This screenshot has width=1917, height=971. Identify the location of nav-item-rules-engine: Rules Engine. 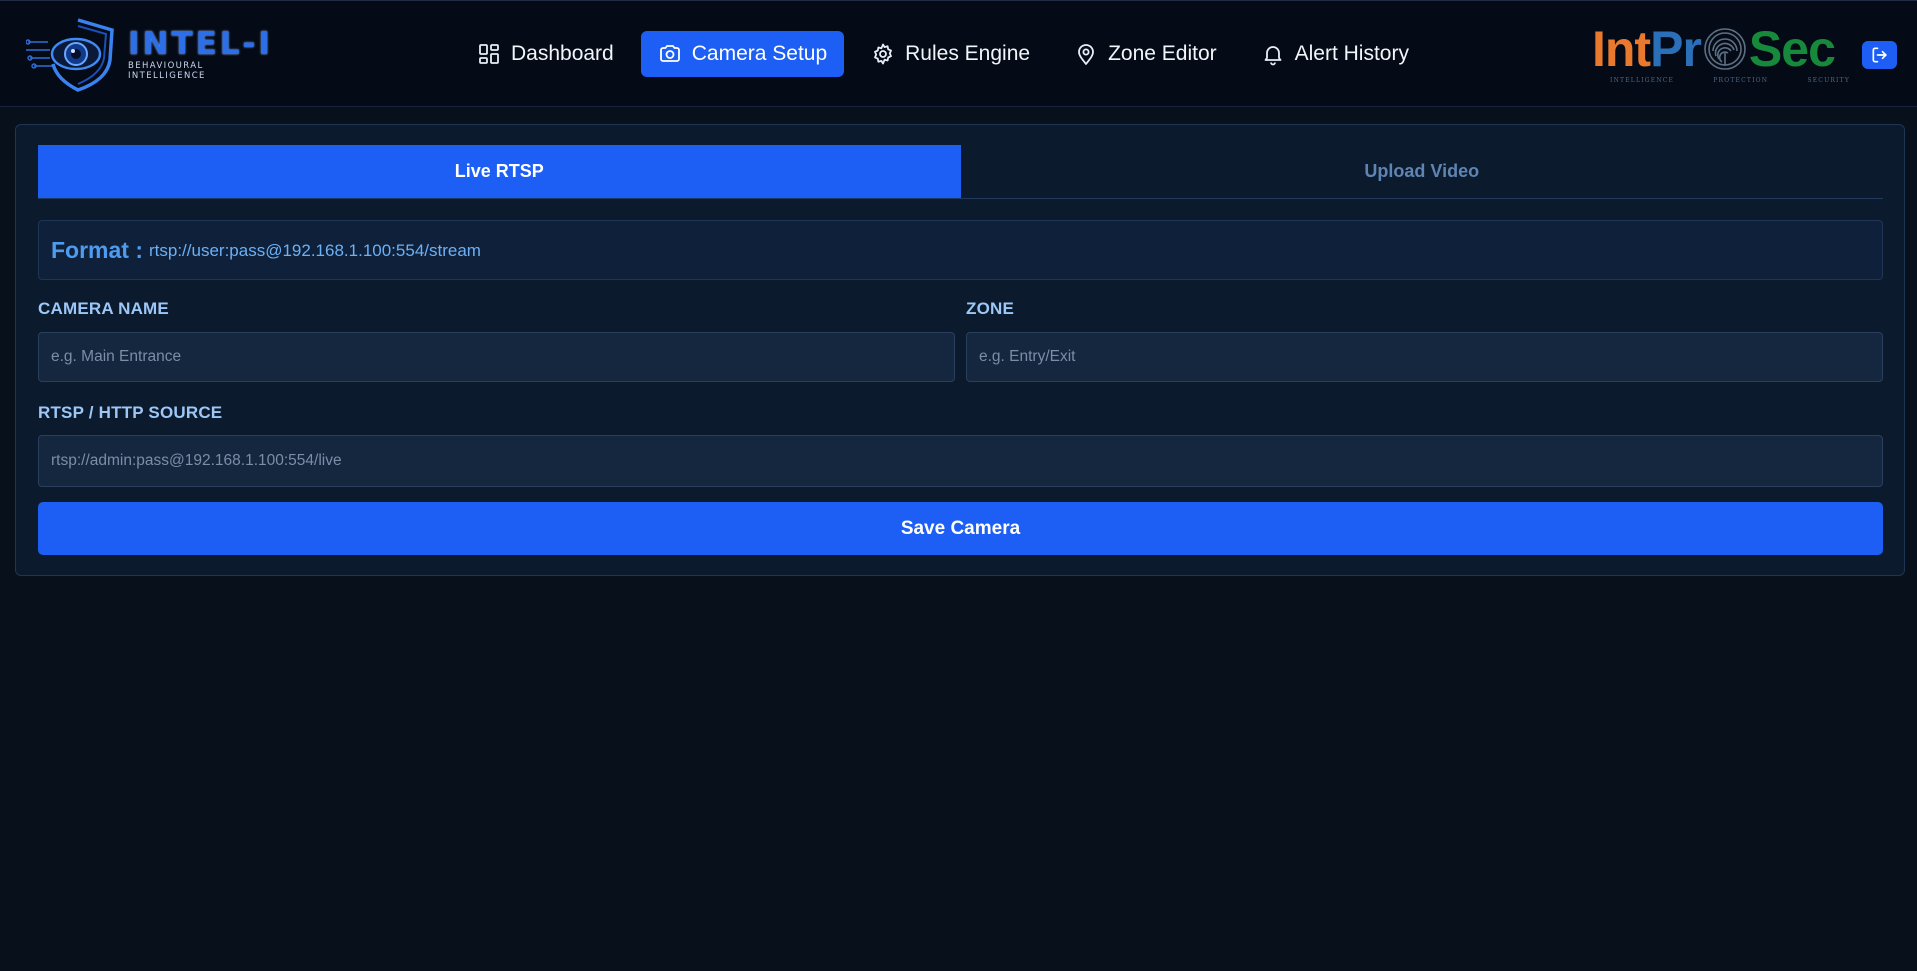
(950, 54).